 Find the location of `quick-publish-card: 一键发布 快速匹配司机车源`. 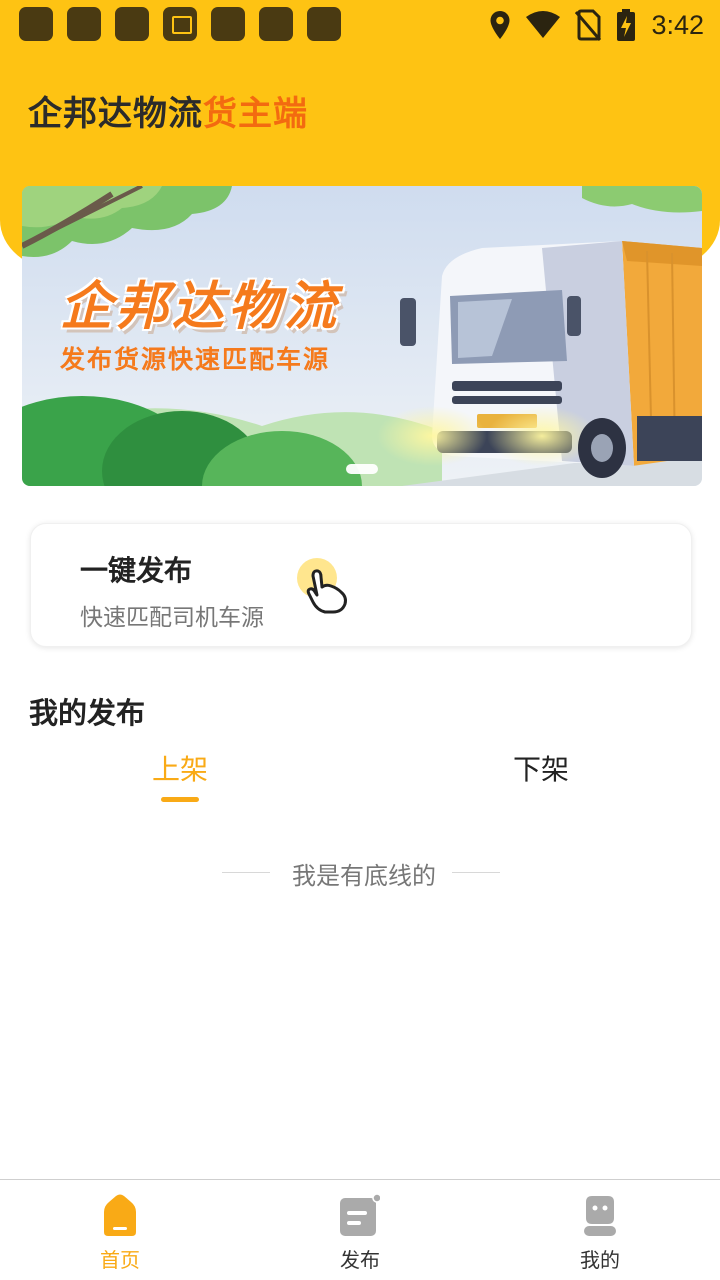

quick-publish-card: 一键发布 快速匹配司机车源 is located at coordinates (361, 585).